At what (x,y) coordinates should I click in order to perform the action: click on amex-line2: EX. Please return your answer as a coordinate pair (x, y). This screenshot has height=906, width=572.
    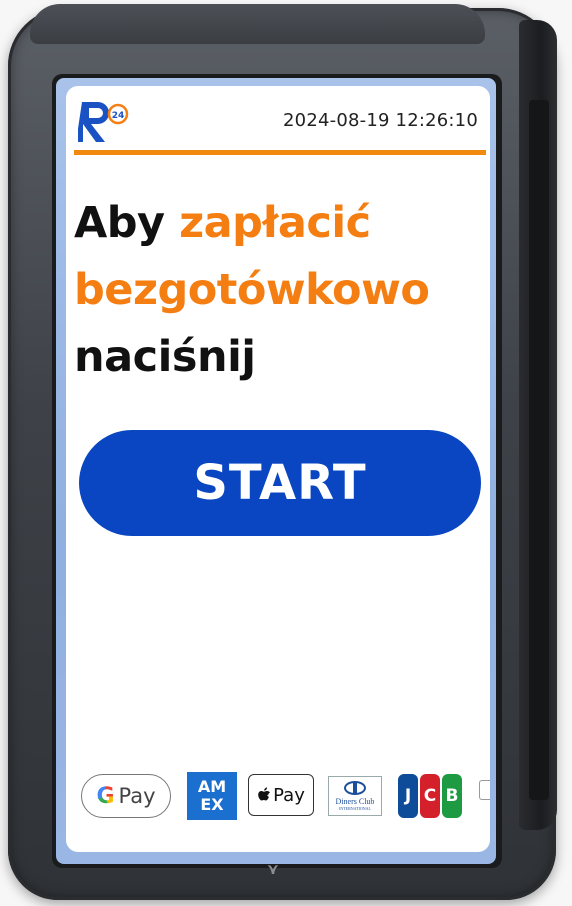
    Looking at the image, I should click on (212, 804).